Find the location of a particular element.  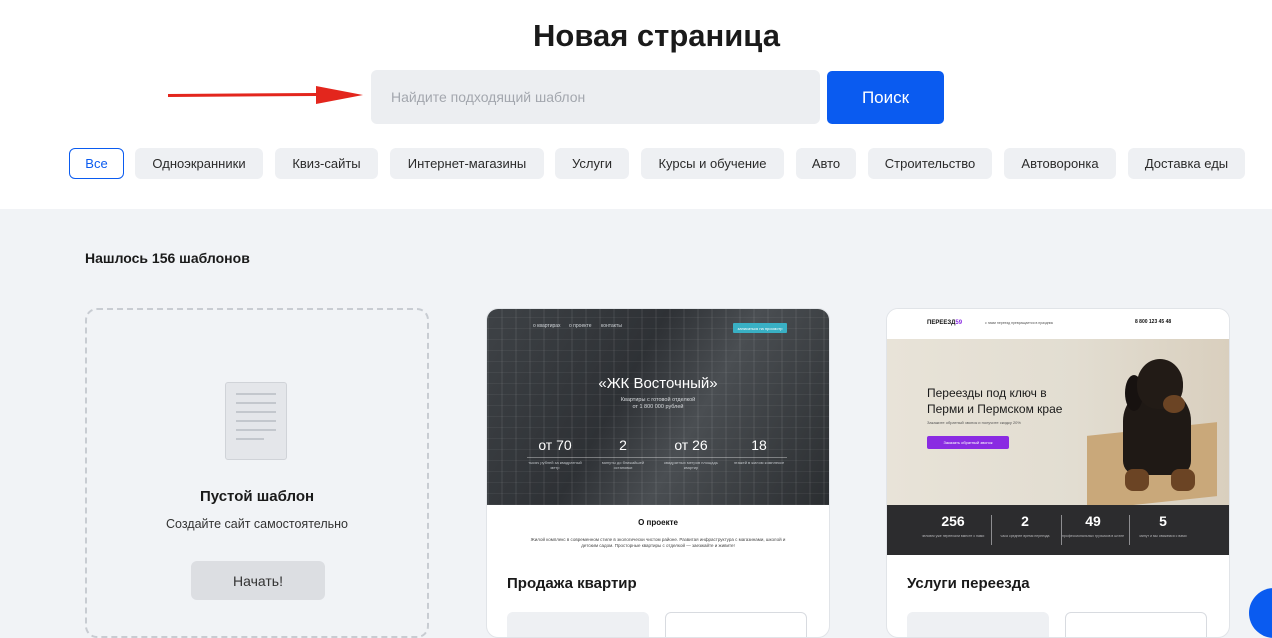

red-arrow-annotation is located at coordinates (265, 95).